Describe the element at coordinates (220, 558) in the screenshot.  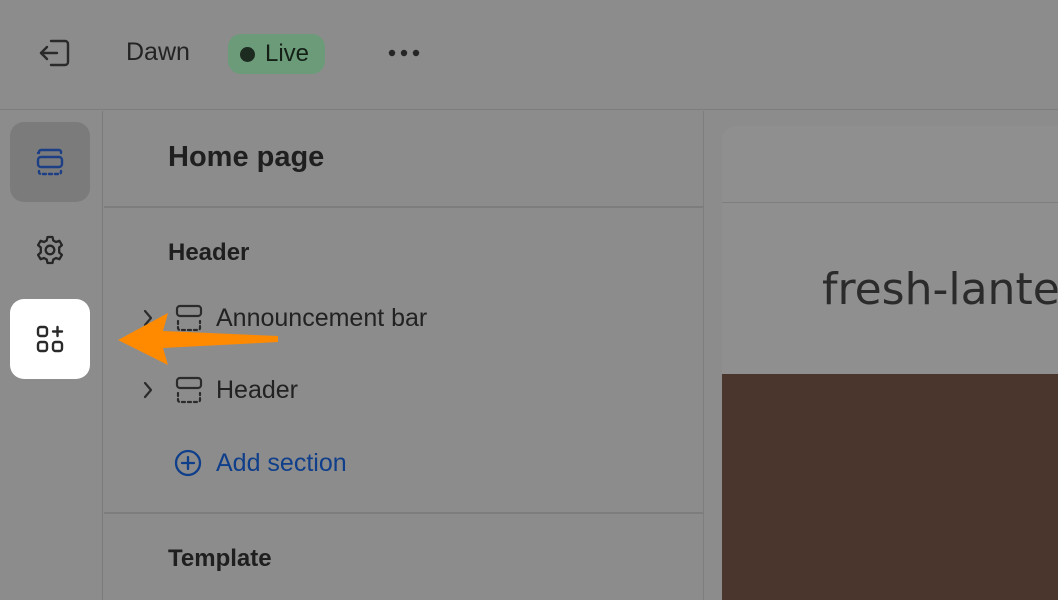
I see `template-group-title: Template` at that location.